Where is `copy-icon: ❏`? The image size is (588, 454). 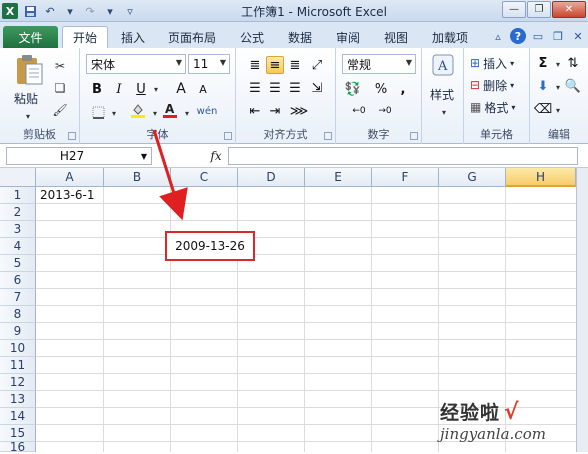
copy-icon: ❏ is located at coordinates (60, 88).